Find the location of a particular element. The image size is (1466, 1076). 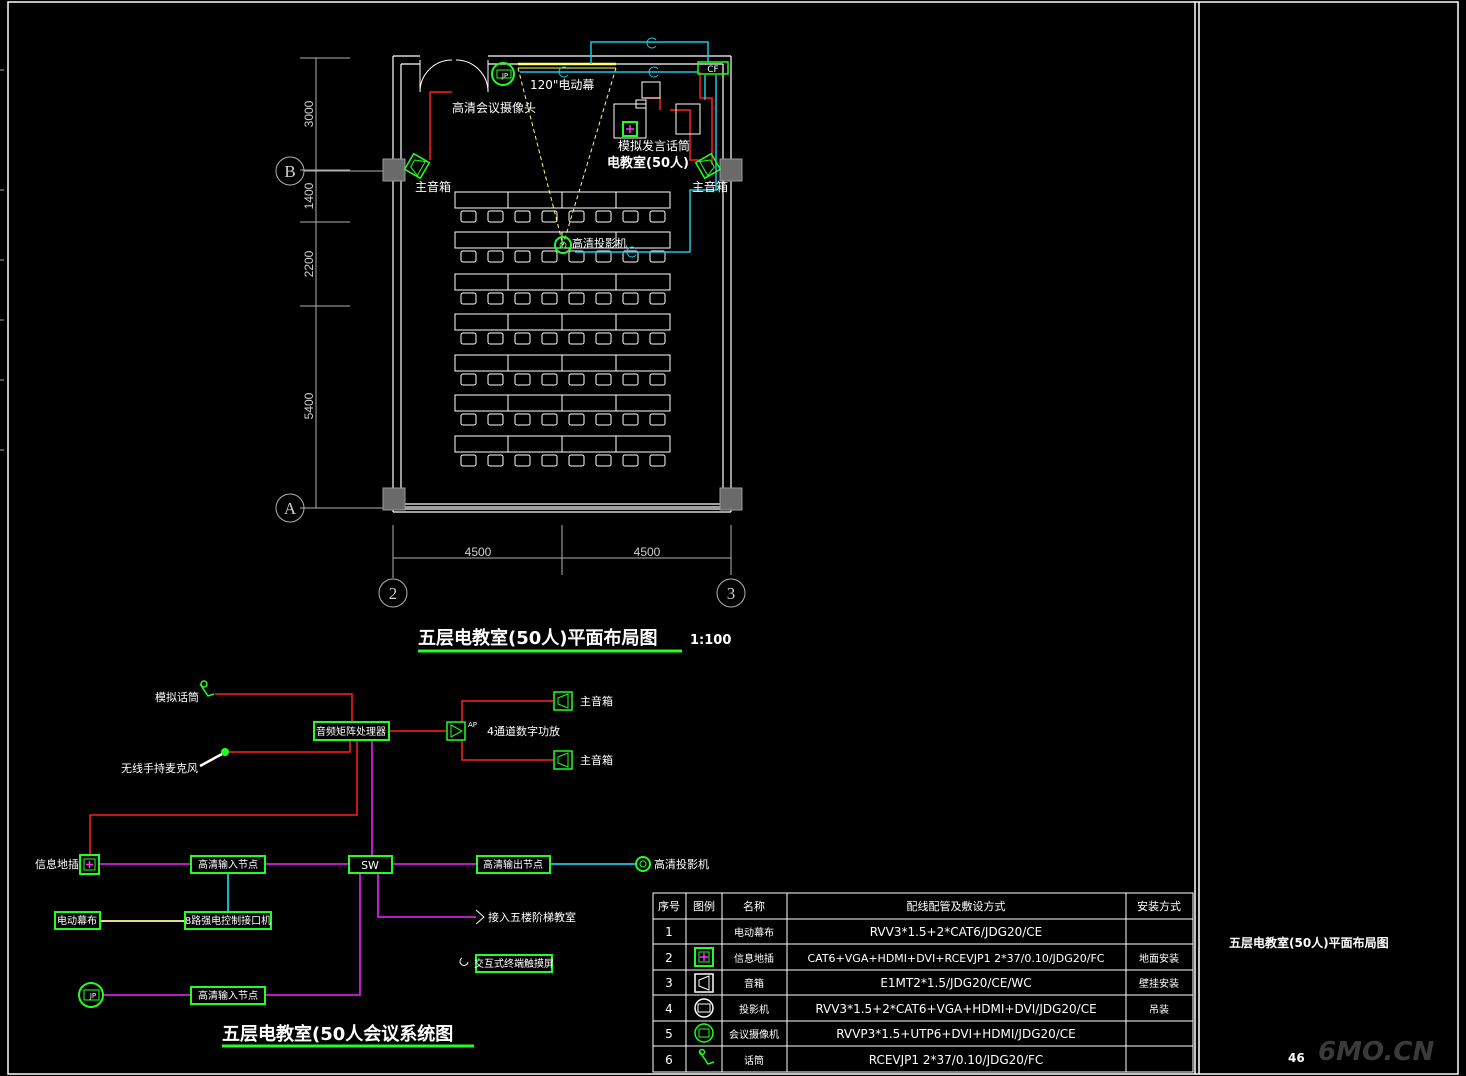

mic-floor-box is located at coordinates (630, 129).